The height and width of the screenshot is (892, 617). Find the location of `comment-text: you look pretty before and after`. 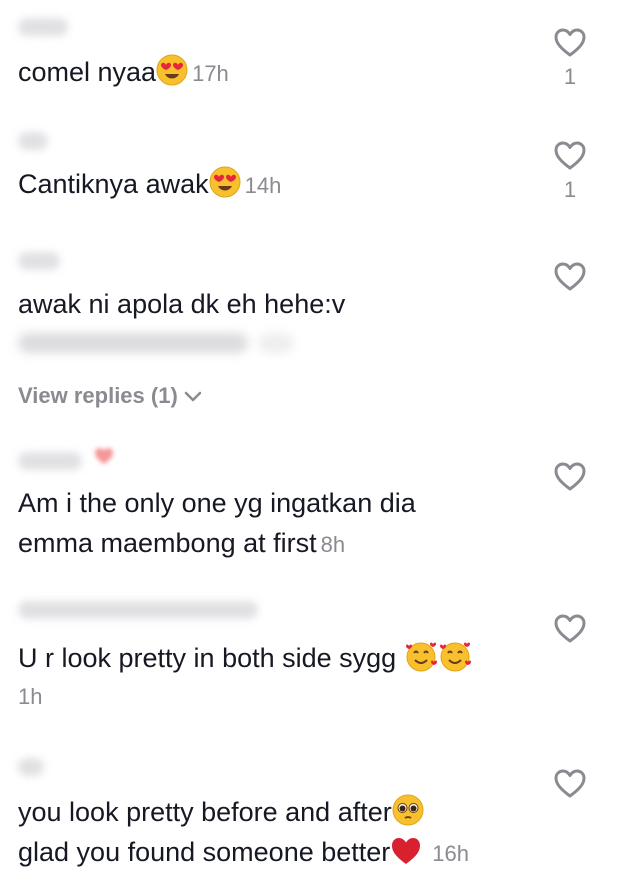

comment-text: you look pretty before and after is located at coordinates (221, 814).